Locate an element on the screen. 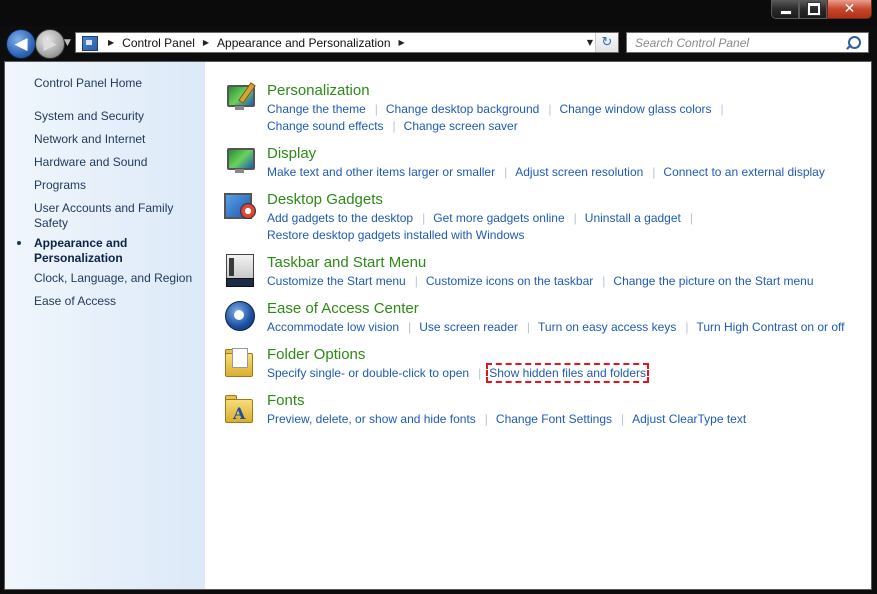 Image resolution: width=877 pixels, height=594 pixels. maximize-button is located at coordinates (813, 9).